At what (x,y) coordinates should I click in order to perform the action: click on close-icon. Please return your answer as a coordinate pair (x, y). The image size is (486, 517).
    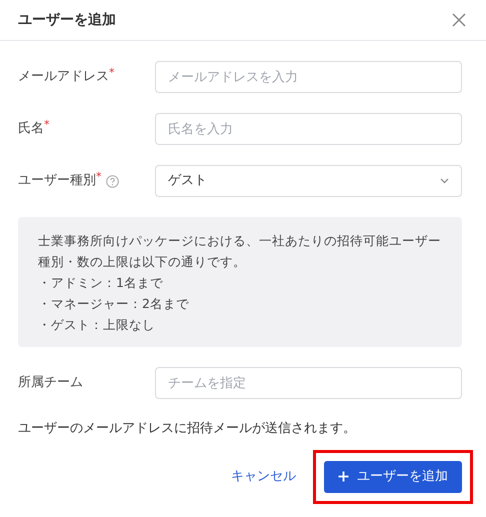
    Looking at the image, I should click on (459, 20).